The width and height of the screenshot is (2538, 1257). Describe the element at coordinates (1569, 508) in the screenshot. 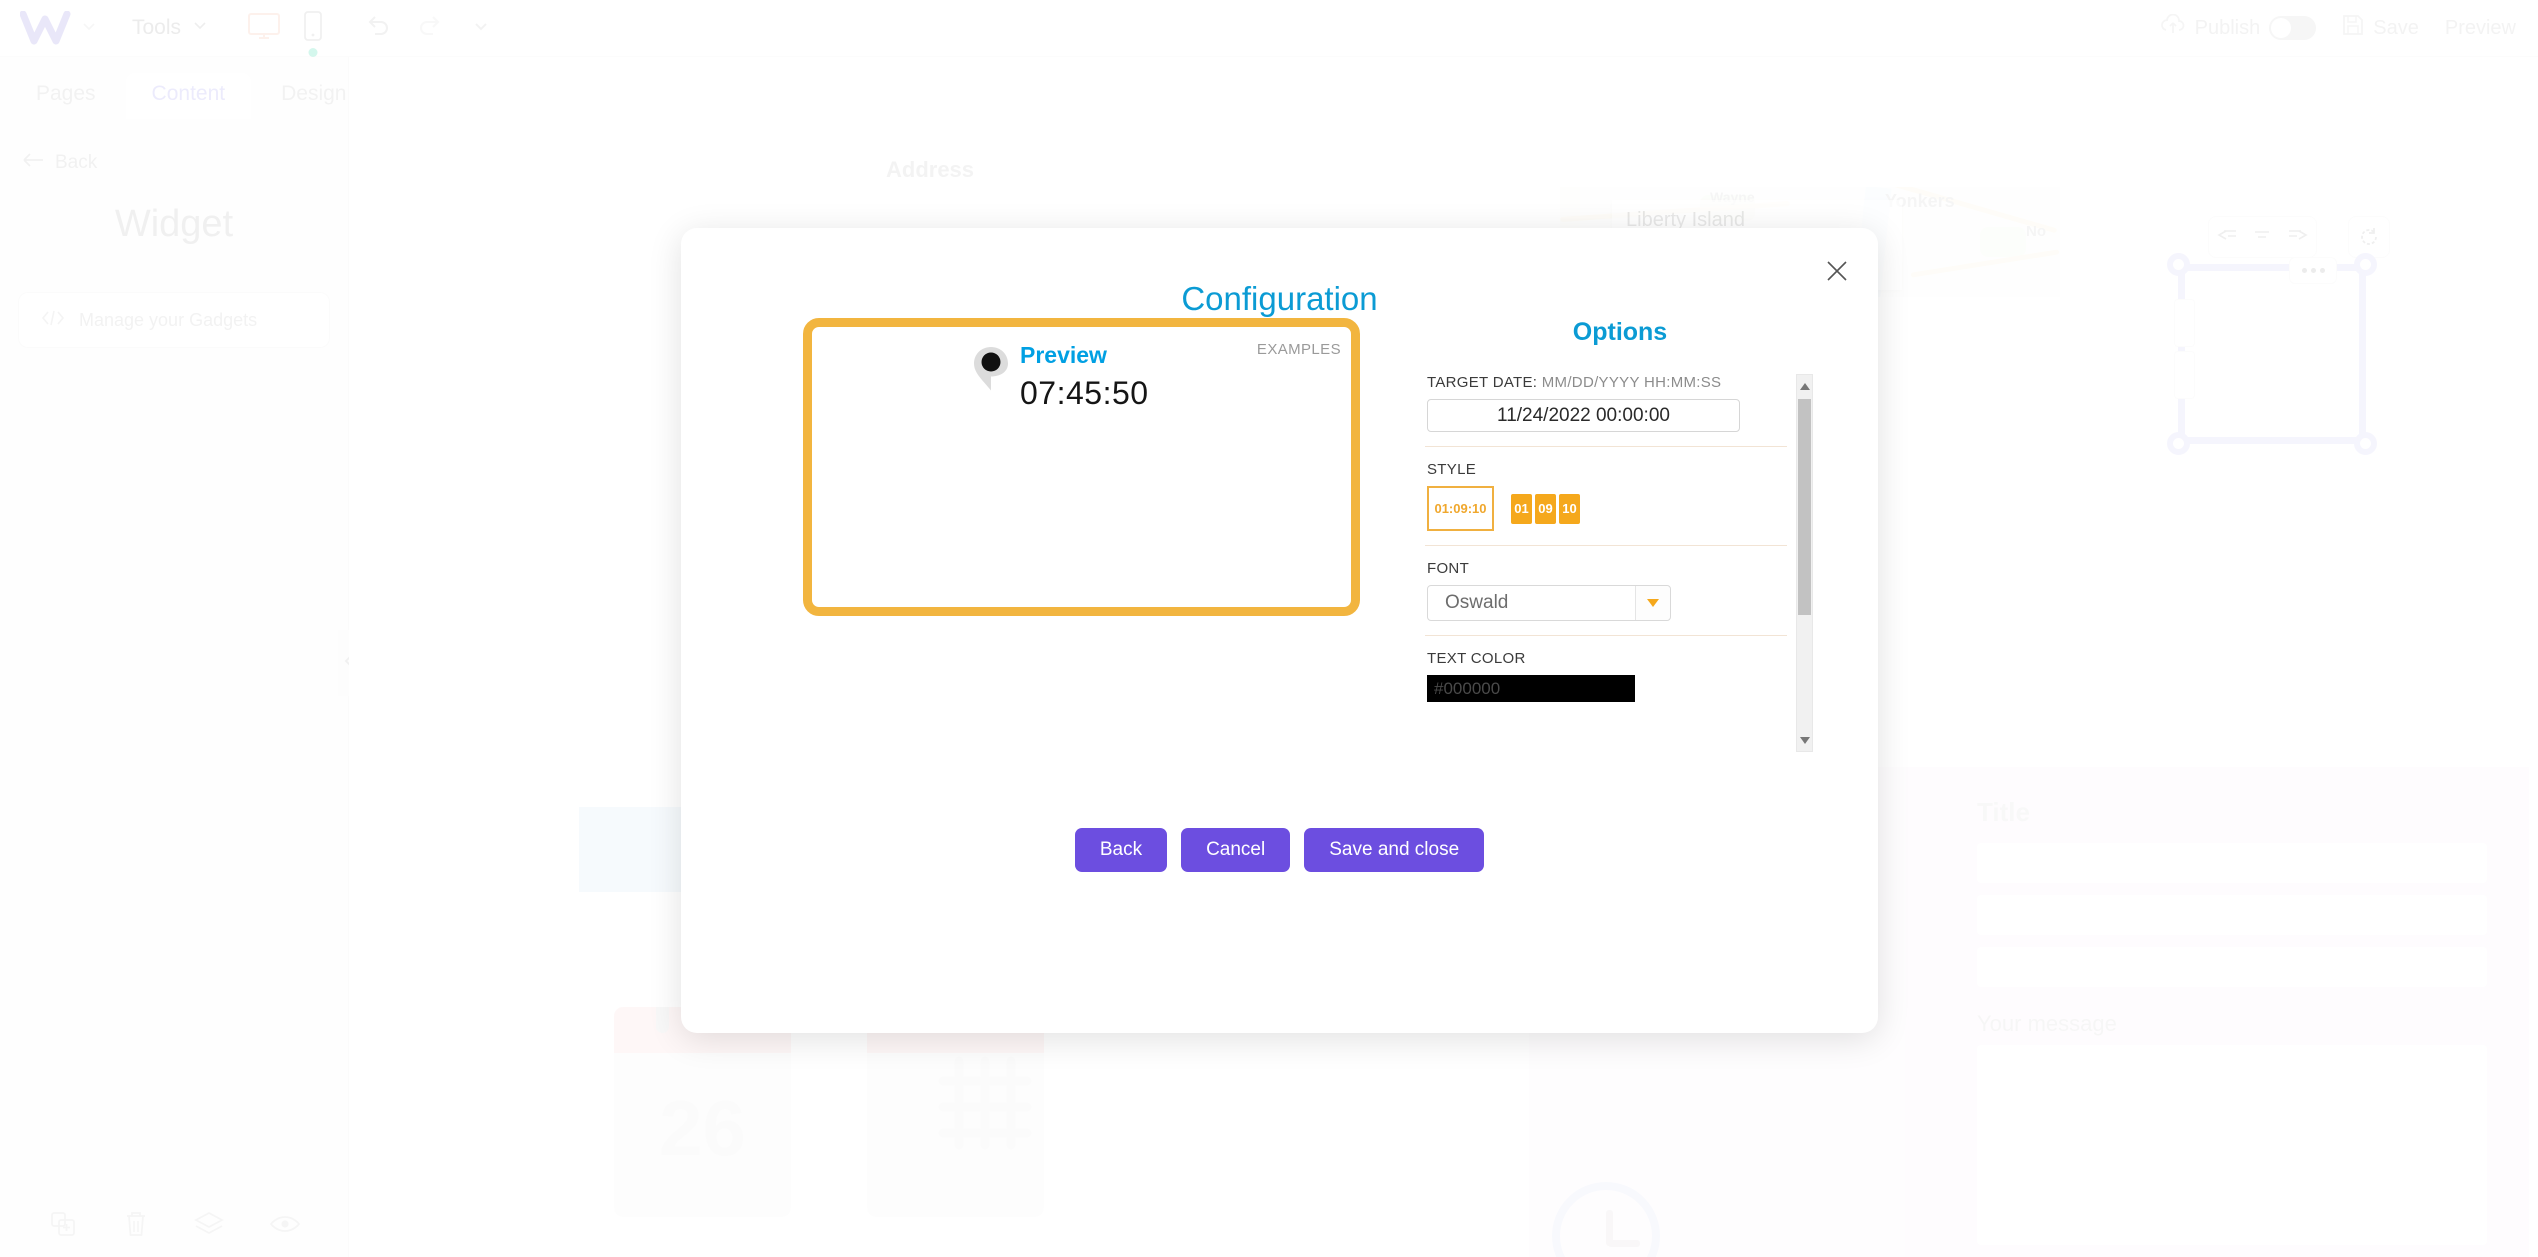

I see `style-tile-seconds: 10` at that location.